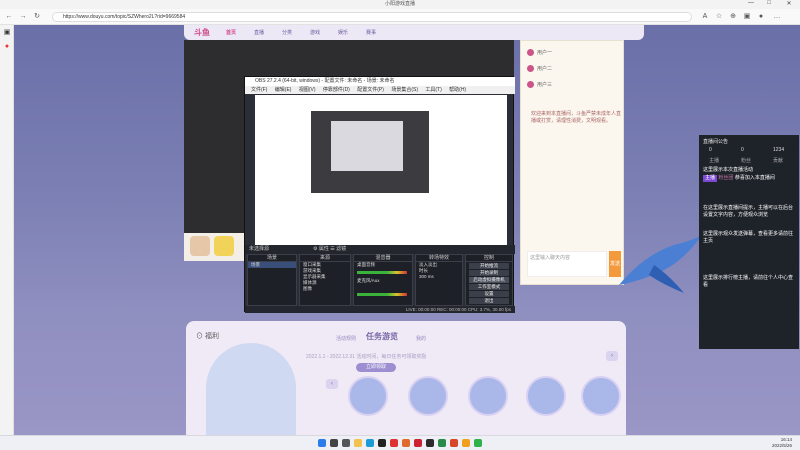 This screenshot has height=450, width=800. What do you see at coordinates (789, 4) in the screenshot?
I see `close-icon: ✕` at bounding box center [789, 4].